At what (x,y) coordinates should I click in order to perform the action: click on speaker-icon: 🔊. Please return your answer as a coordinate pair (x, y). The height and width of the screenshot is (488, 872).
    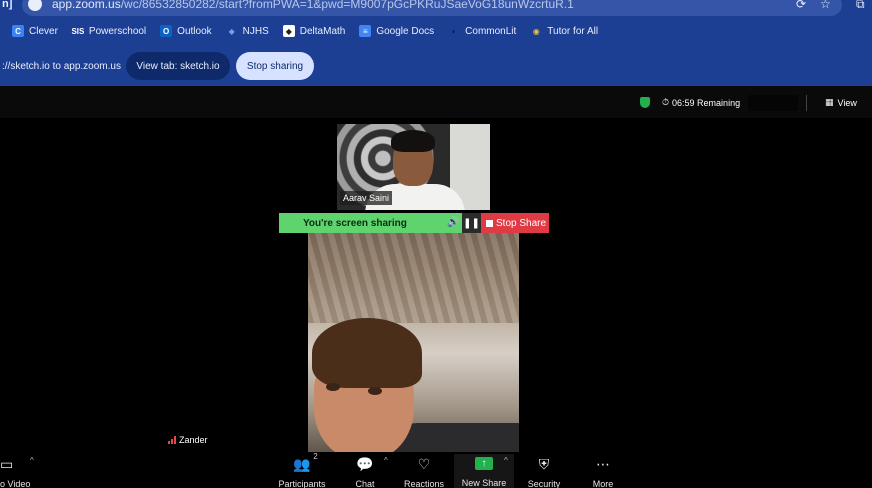
    Looking at the image, I should click on (453, 222).